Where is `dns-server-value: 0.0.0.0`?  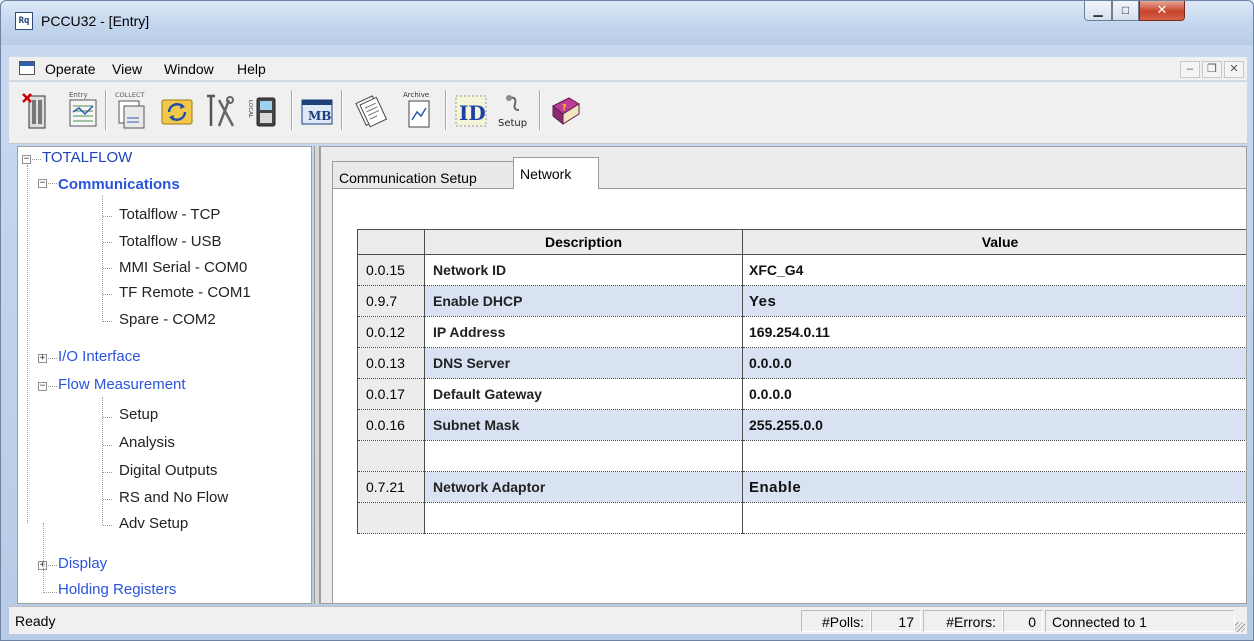
dns-server-value: 0.0.0.0 is located at coordinates (994, 363).